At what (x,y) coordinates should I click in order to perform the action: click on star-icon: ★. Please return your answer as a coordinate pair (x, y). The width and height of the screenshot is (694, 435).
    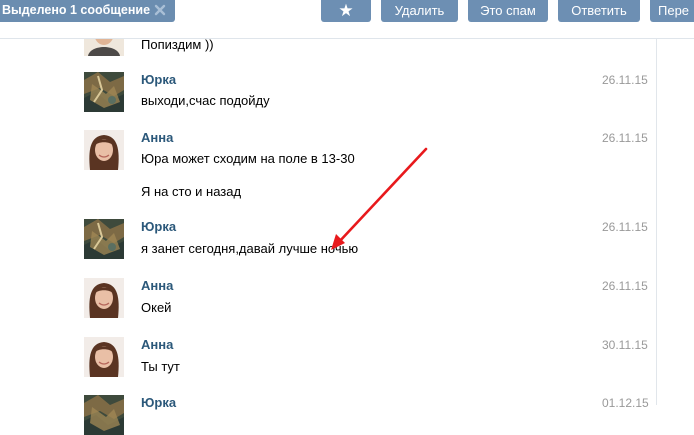
    Looking at the image, I should click on (346, 10).